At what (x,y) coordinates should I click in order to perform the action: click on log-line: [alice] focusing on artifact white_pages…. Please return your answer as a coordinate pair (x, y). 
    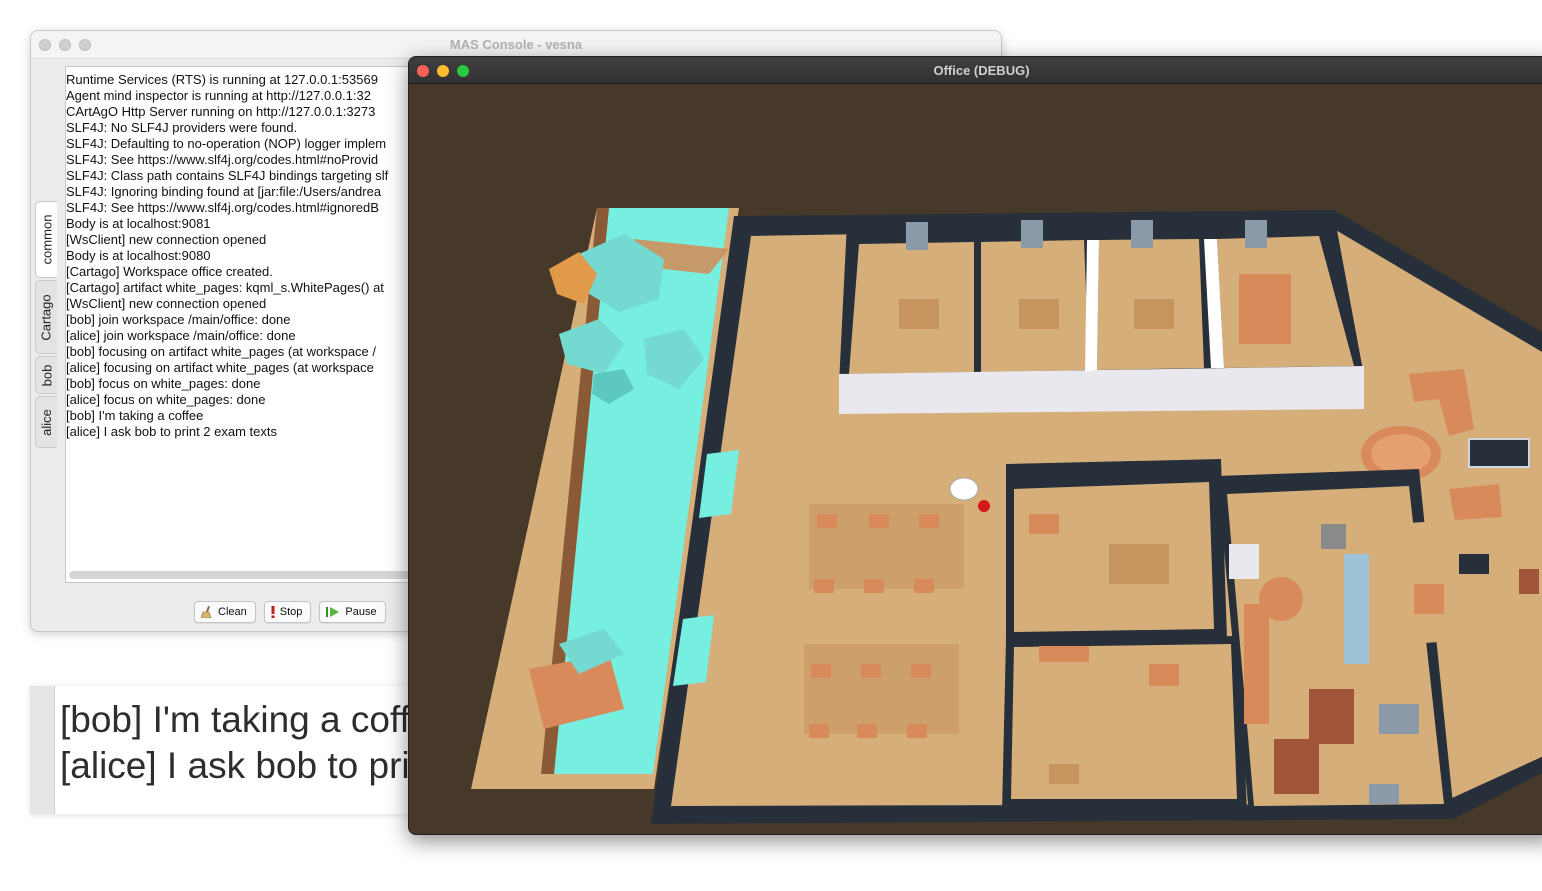
    Looking at the image, I should click on (220, 367).